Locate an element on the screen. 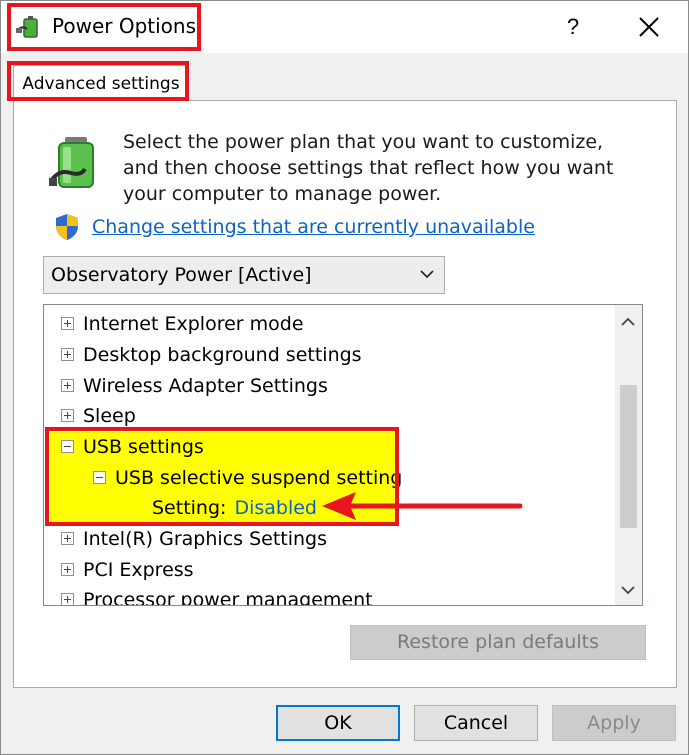 The image size is (689, 755). annotation-box-usb is located at coordinates (222, 476).